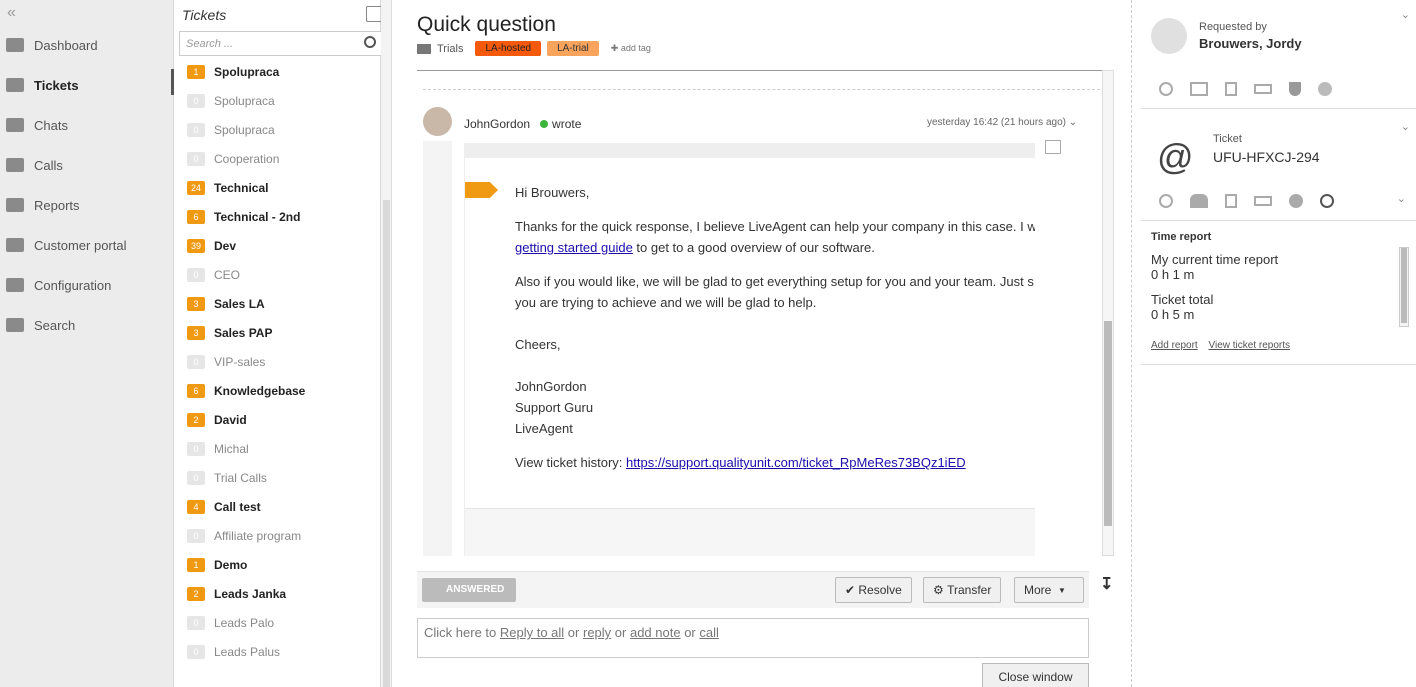  Describe the element at coordinates (226, 303) in the screenshot. I see `list-item: 3 Sales LA` at that location.